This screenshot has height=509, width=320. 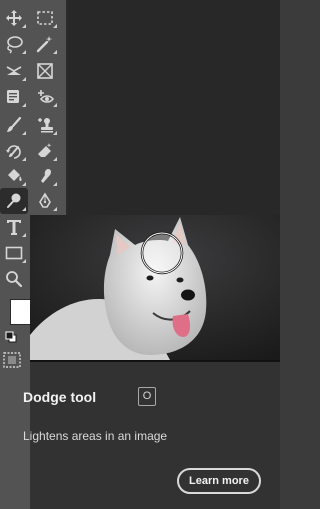 What do you see at coordinates (12, 360) in the screenshot?
I see `quick-mask-icon` at bounding box center [12, 360].